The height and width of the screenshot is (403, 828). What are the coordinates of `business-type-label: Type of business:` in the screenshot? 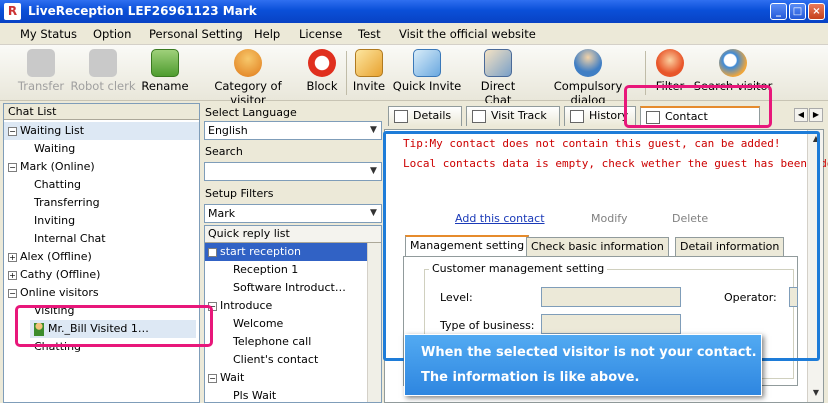 It's located at (487, 325).